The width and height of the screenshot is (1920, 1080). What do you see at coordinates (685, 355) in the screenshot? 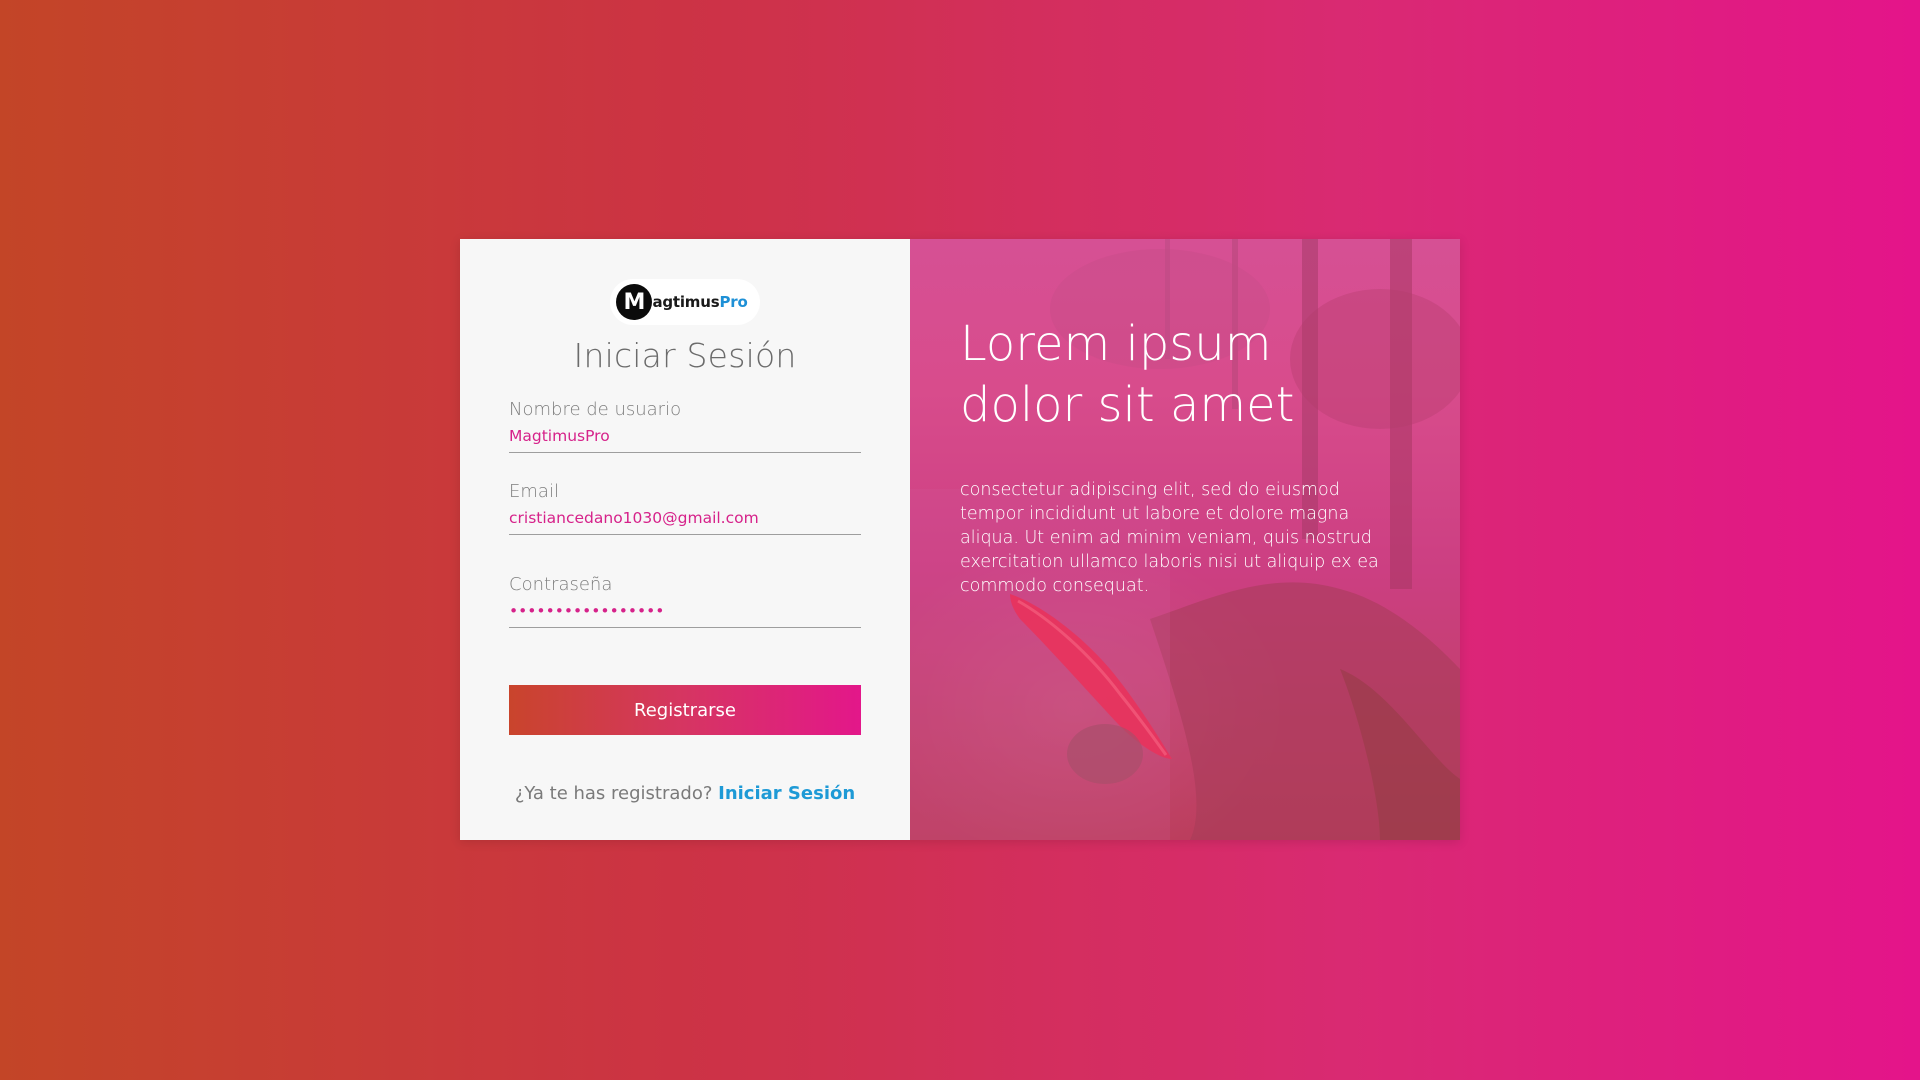
I see `form-title: Iniciar Sesión` at bounding box center [685, 355].